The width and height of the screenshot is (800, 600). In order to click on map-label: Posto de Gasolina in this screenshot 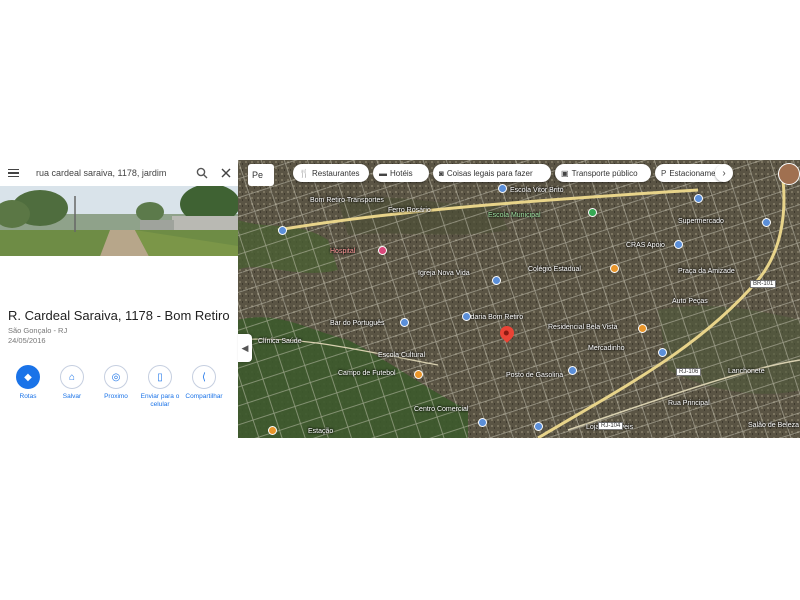, I will do `click(534, 375)`.